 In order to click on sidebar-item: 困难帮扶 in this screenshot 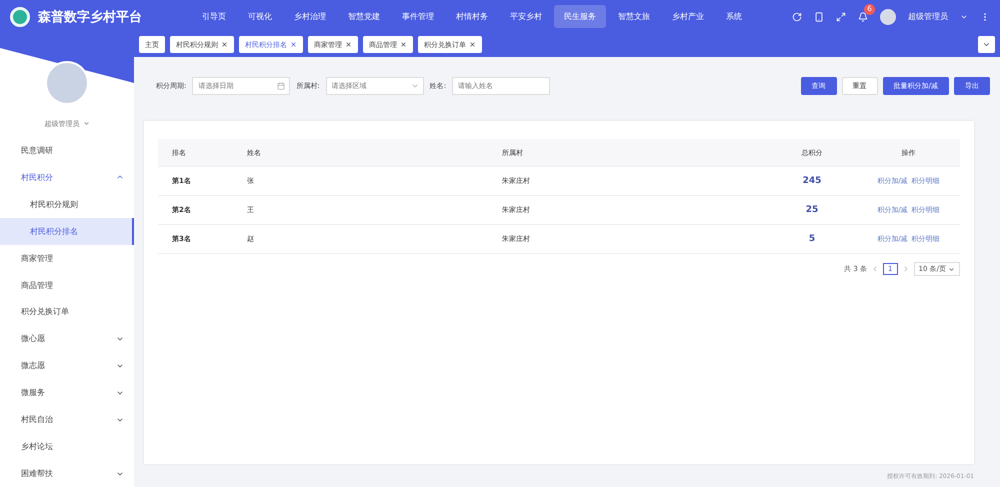, I will do `click(67, 473)`.